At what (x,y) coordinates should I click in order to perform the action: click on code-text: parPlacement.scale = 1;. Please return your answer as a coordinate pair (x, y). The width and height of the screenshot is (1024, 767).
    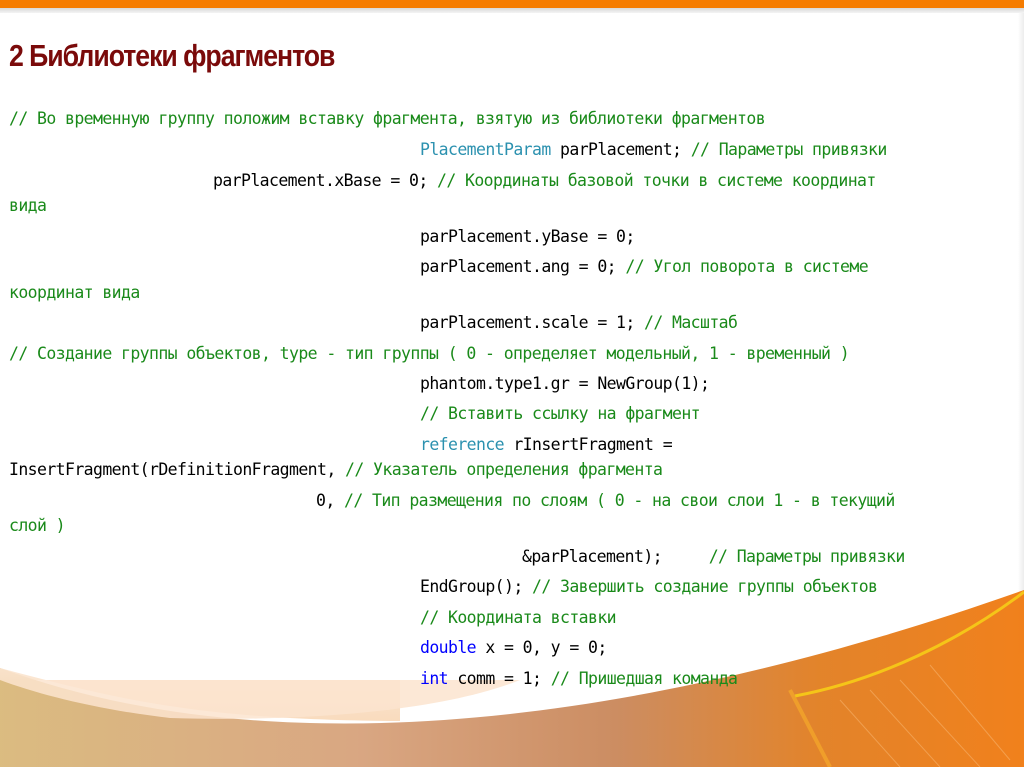
    Looking at the image, I should click on (532, 322).